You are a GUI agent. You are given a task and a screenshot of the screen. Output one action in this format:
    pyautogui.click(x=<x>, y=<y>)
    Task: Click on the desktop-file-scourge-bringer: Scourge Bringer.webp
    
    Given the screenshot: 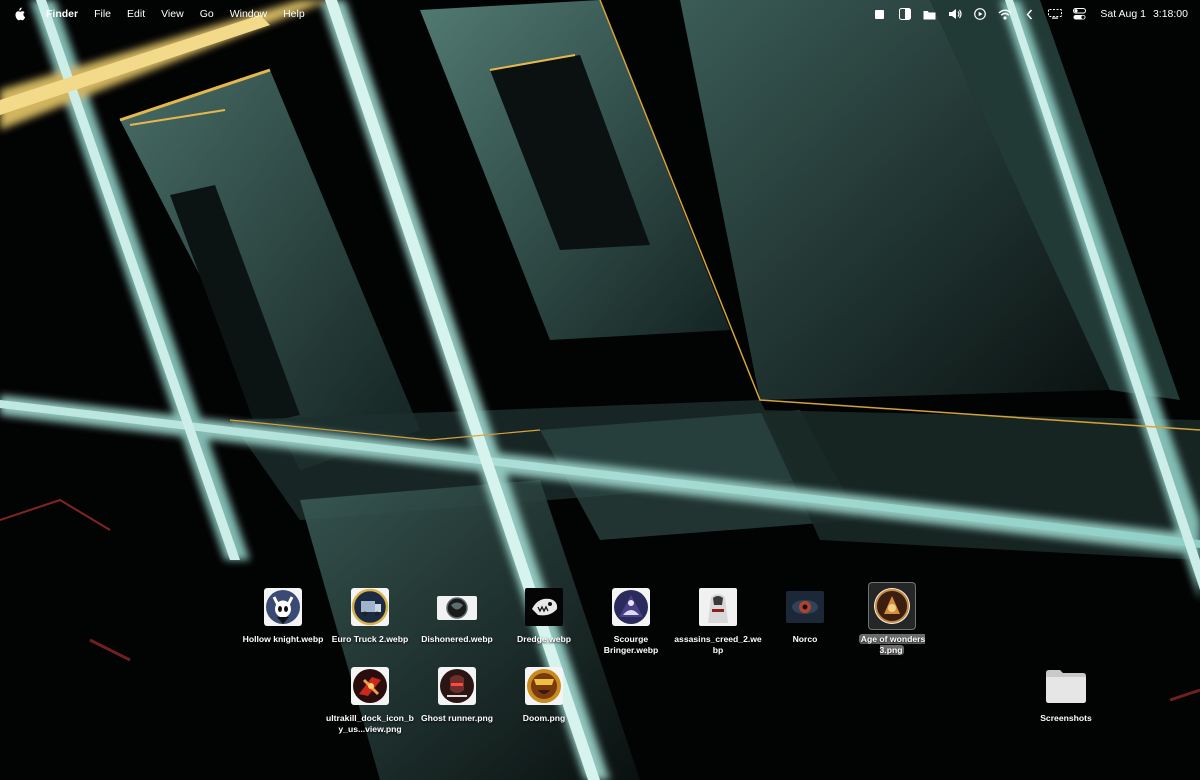 What is the action you would take?
    pyautogui.click(x=631, y=620)
    